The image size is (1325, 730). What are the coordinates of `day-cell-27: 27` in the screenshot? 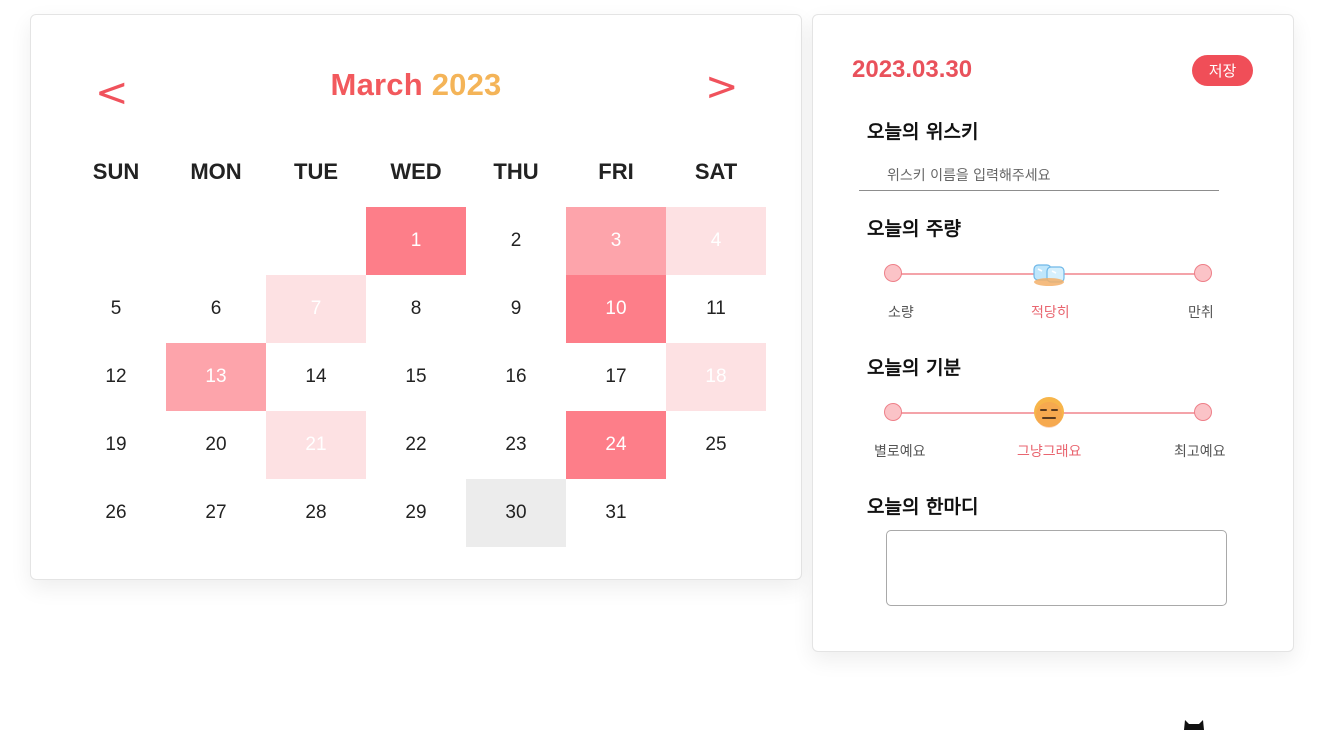 It's located at (216, 513).